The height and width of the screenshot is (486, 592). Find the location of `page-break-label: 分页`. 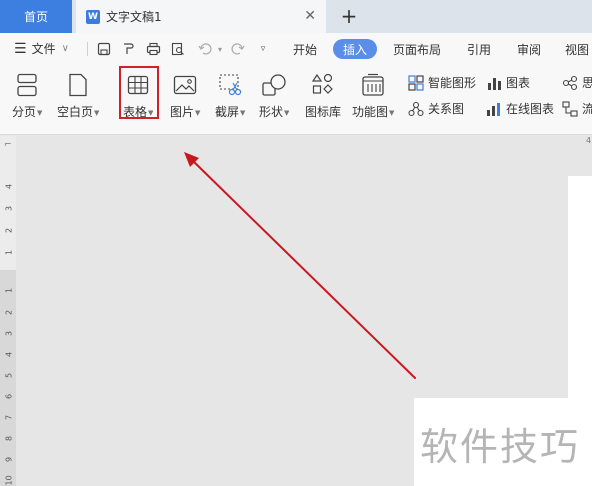

page-break-label: 分页 is located at coordinates (24, 112).